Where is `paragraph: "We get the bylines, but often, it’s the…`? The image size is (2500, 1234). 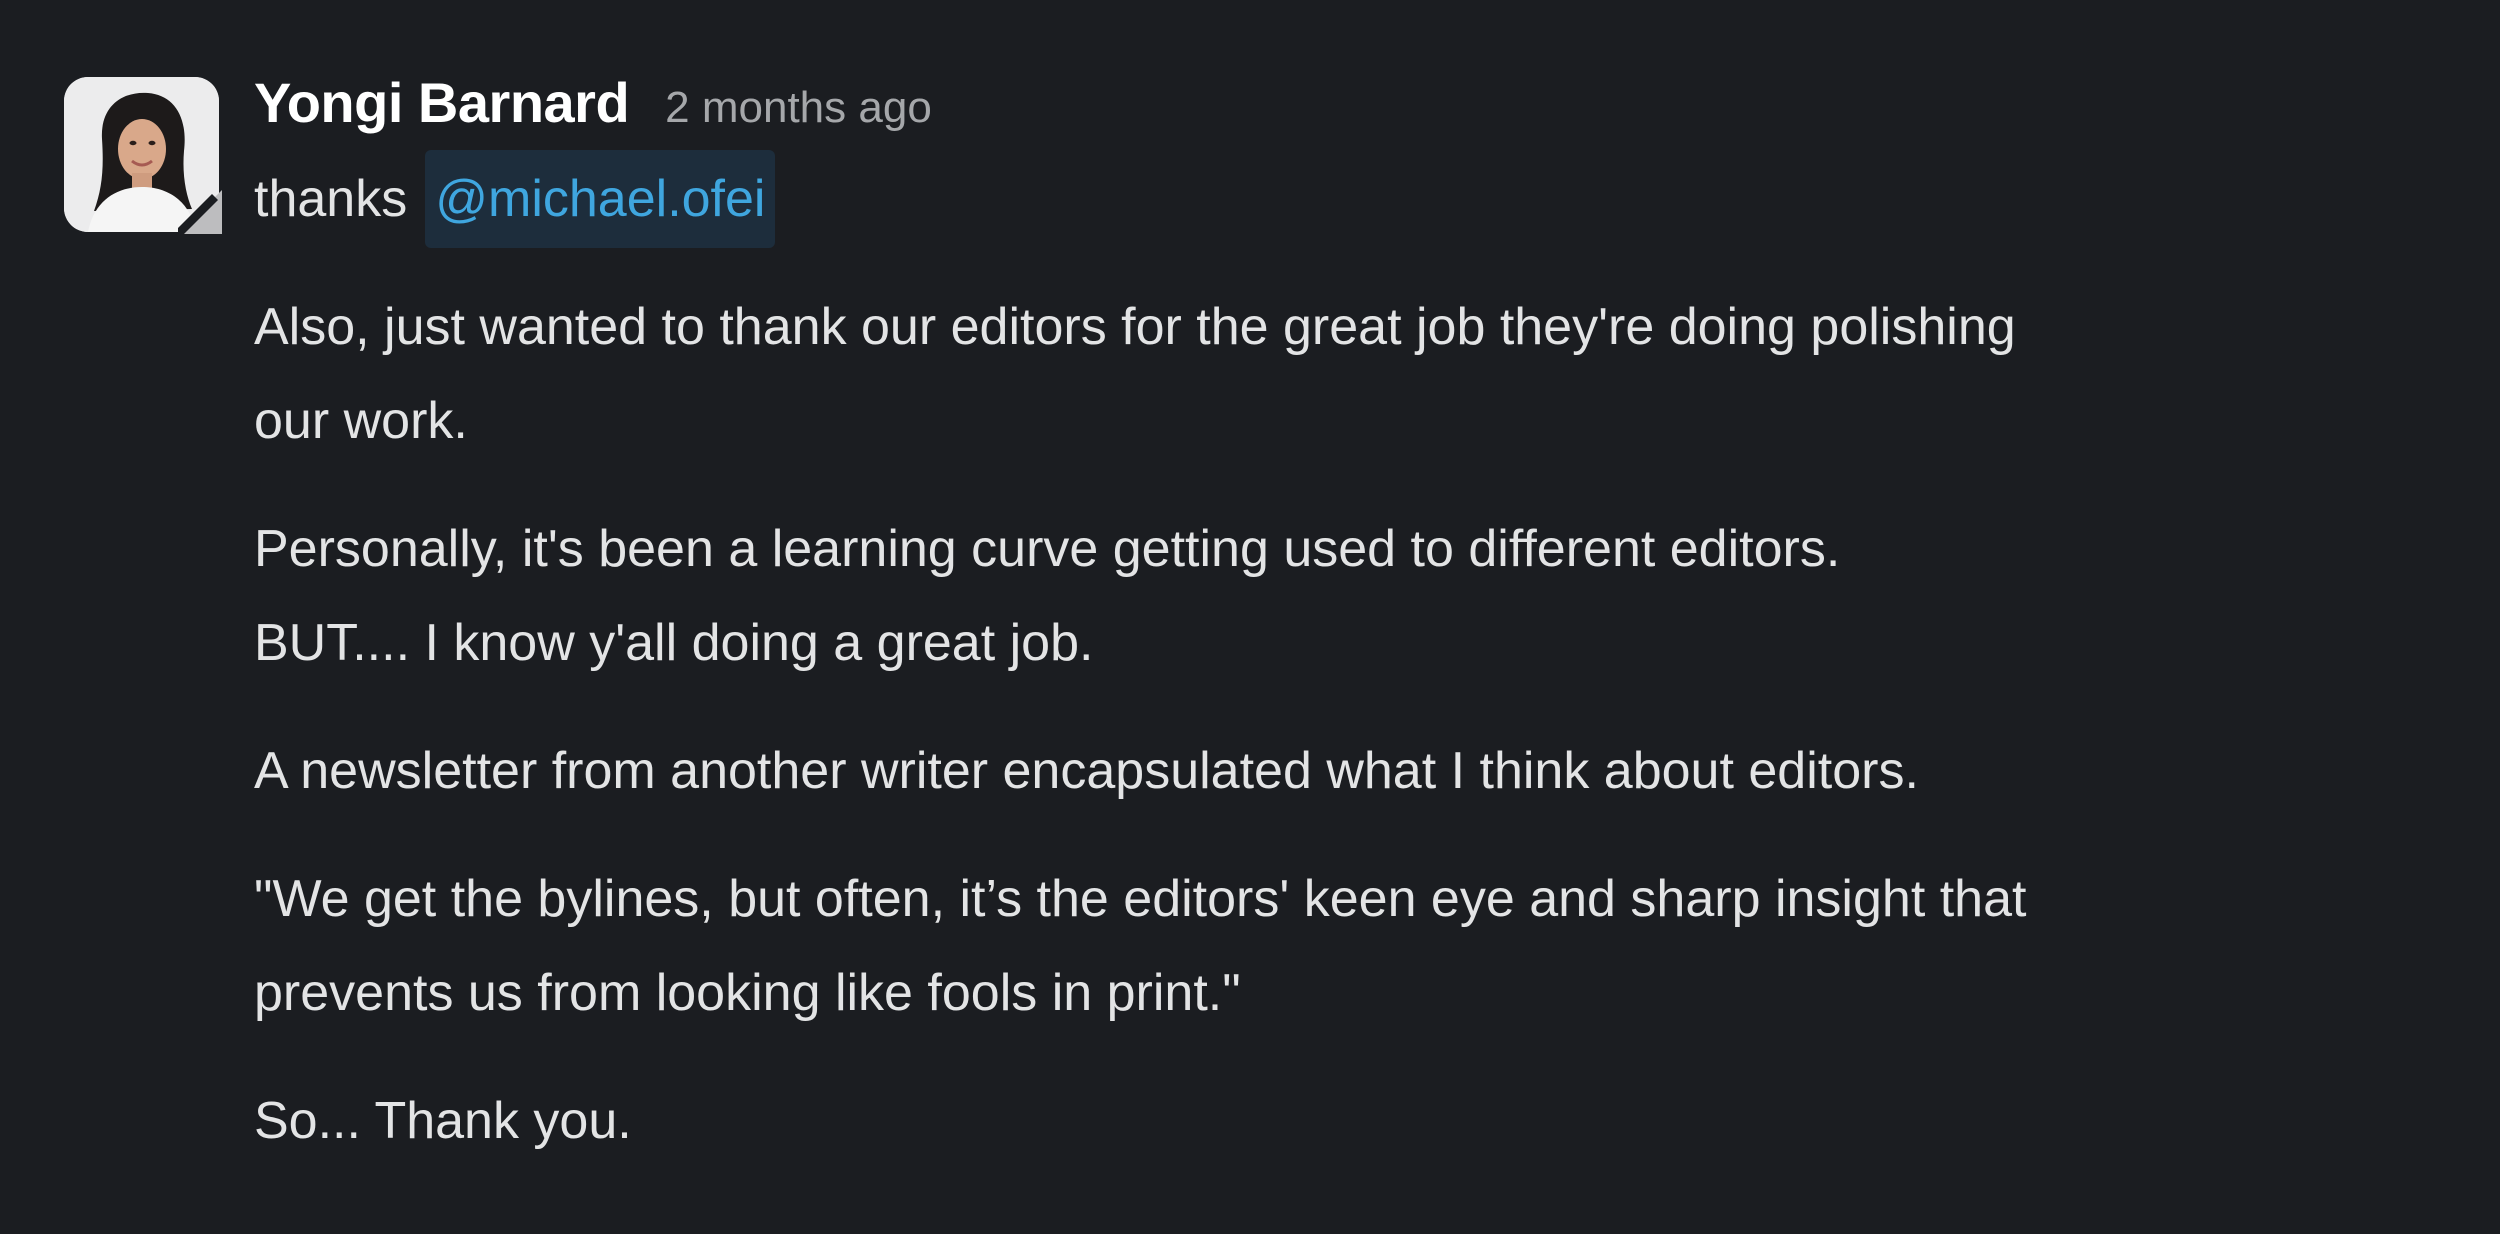
paragraph: "We get the bylines, but often, it’s the… is located at coordinates (1354, 946).